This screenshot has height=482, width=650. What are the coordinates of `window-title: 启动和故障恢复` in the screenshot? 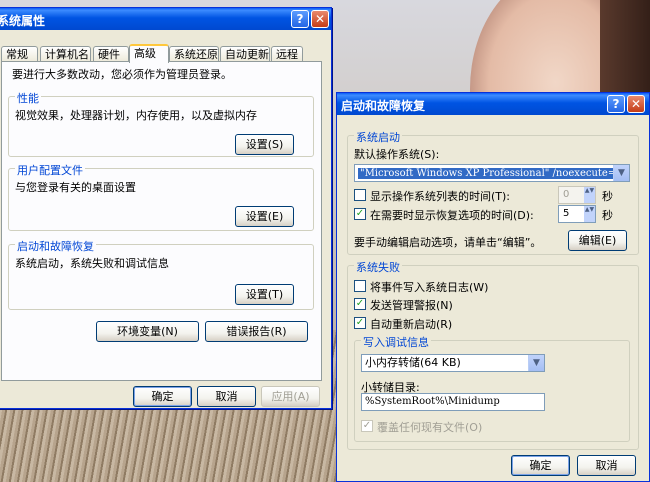 It's located at (383, 106).